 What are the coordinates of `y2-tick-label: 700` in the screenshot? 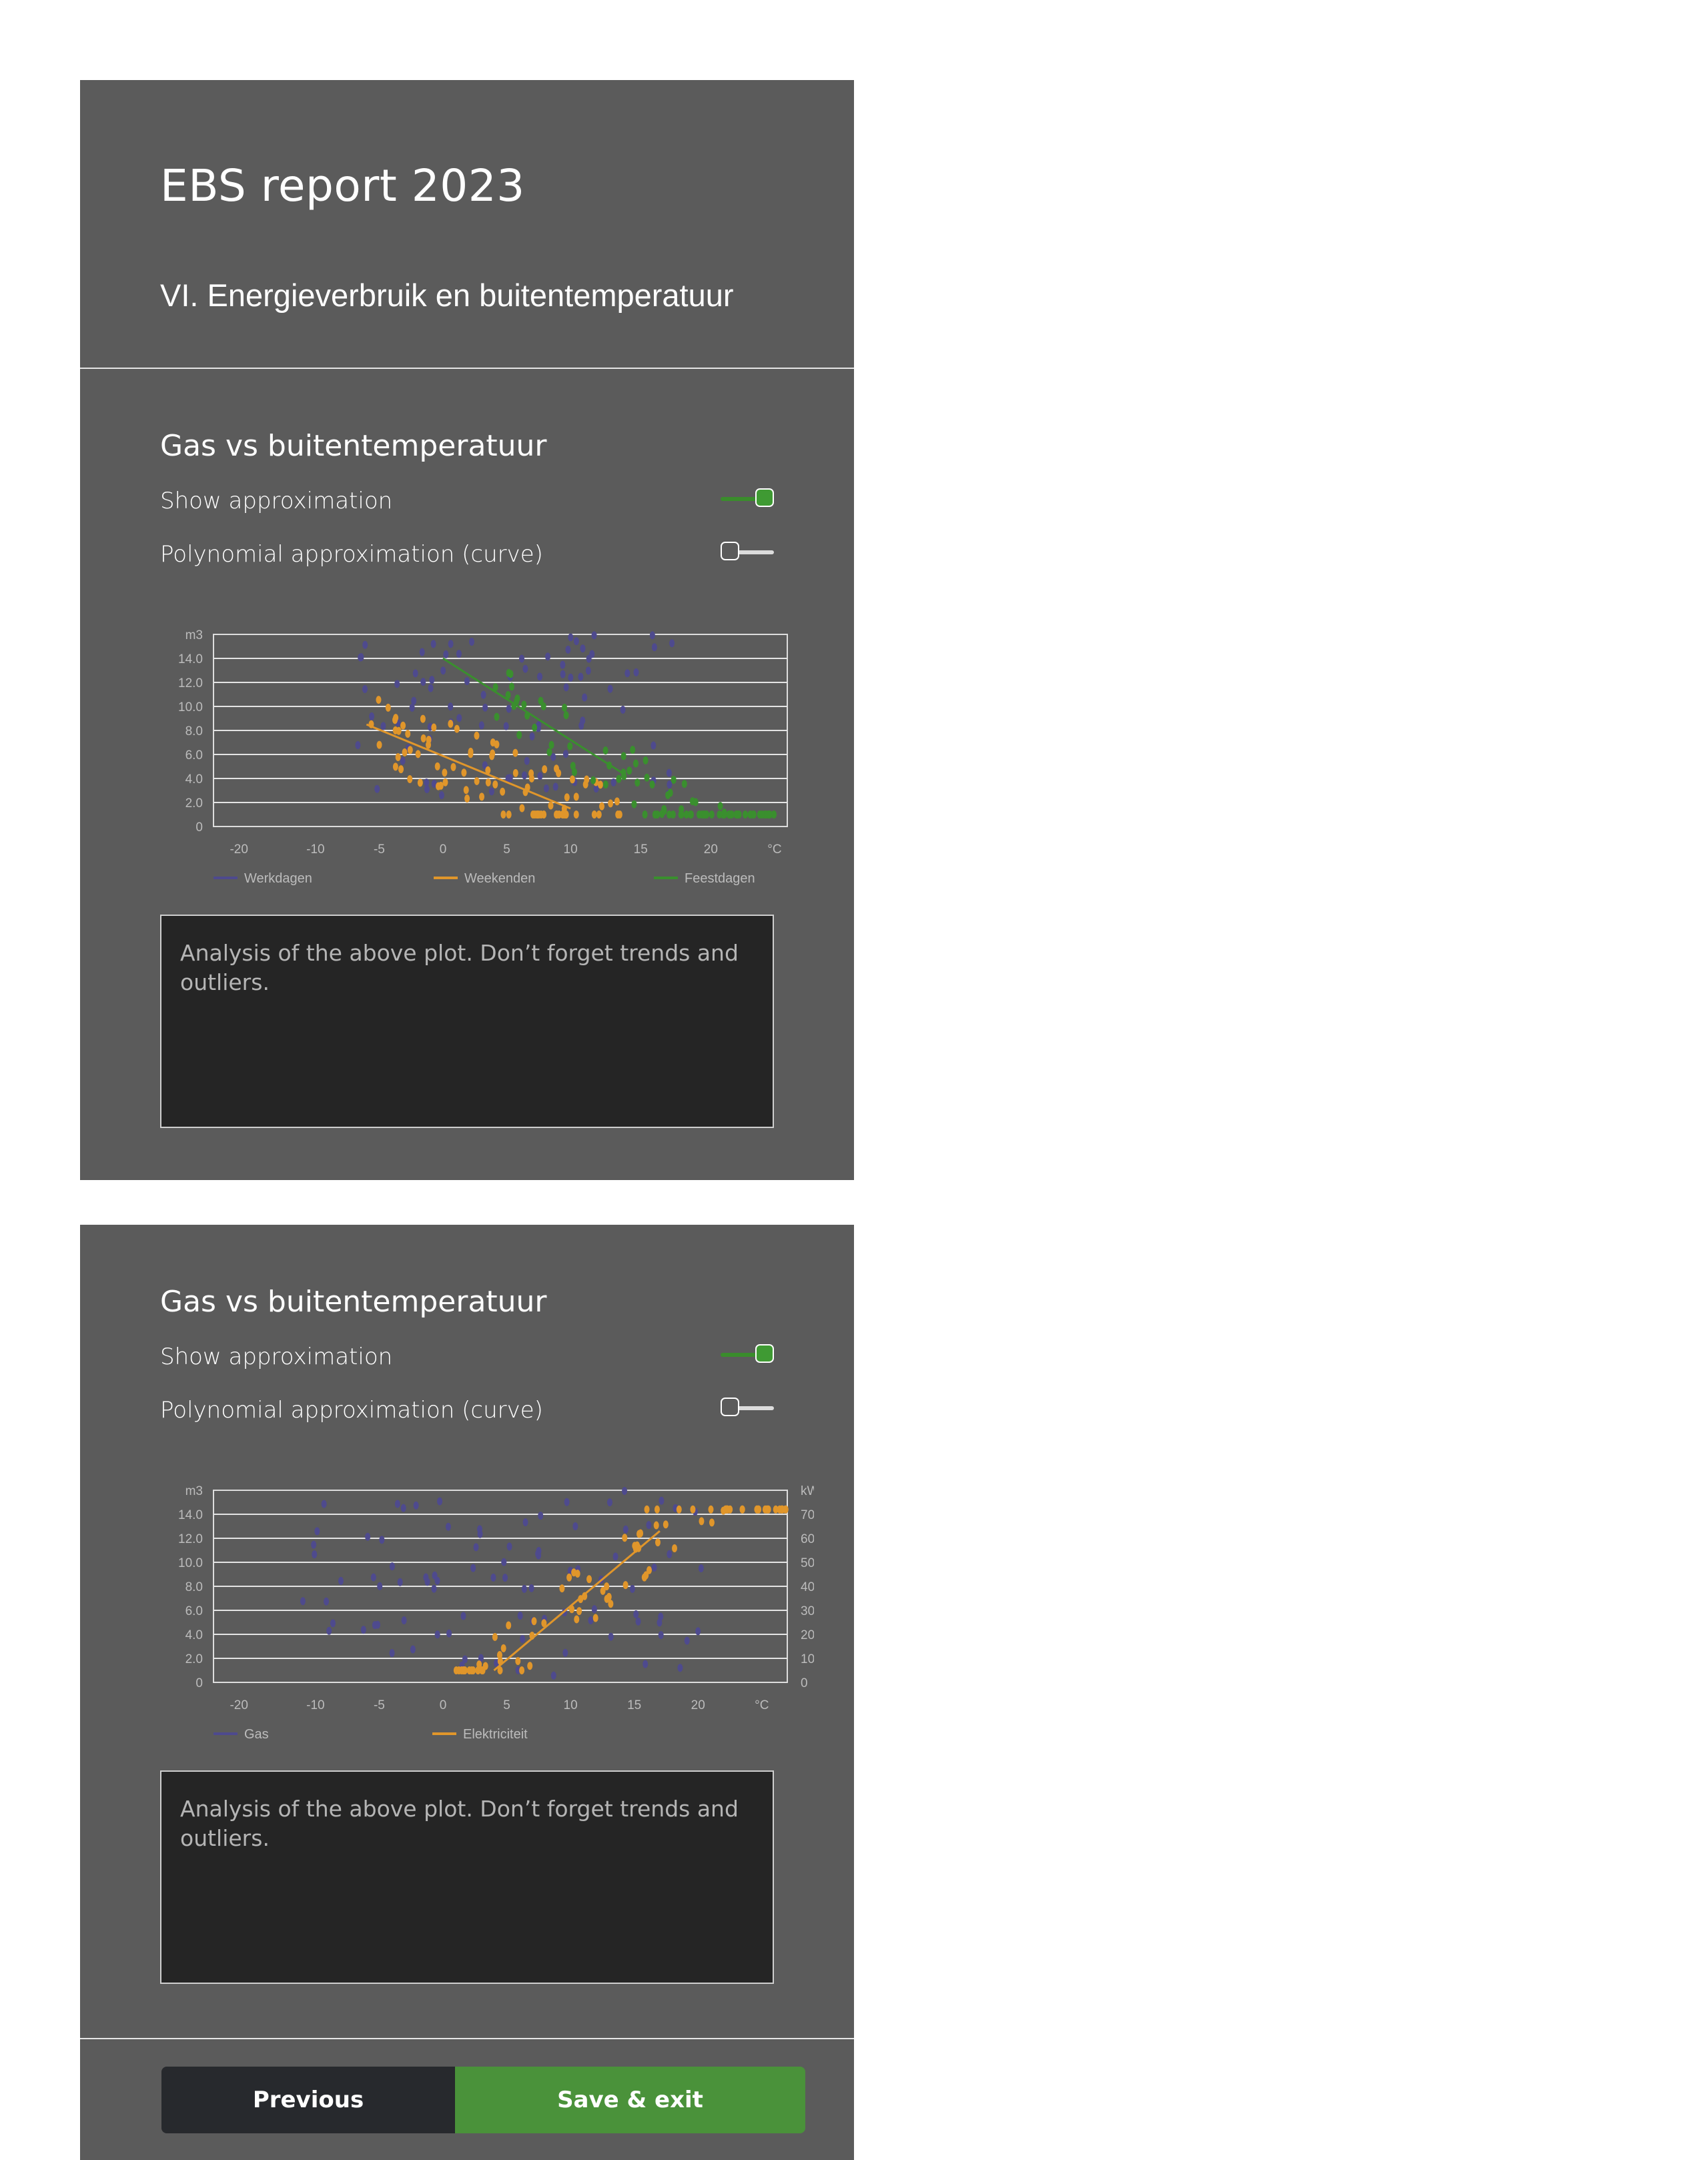 It's located at (808, 1515).